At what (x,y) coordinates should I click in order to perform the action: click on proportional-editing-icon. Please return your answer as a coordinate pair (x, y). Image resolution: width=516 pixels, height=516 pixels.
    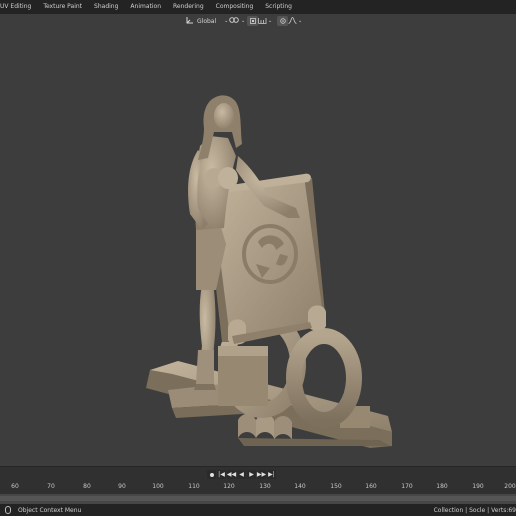
    Looking at the image, I should click on (282, 21).